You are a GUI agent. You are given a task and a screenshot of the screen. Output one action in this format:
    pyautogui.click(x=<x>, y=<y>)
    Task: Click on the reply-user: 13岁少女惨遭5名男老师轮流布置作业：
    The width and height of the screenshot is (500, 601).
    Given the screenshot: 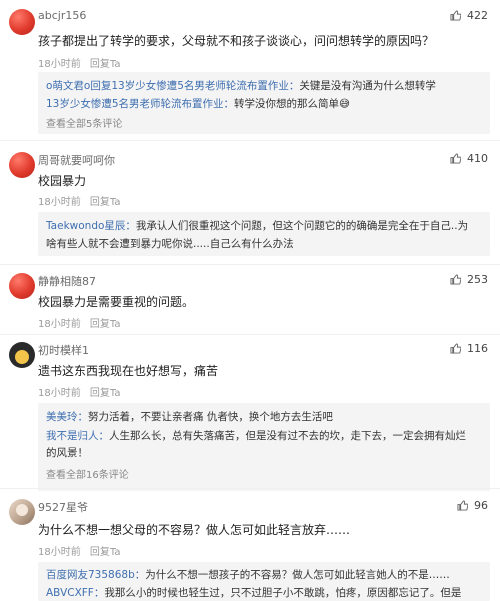 What is the action you would take?
    pyautogui.click(x=140, y=104)
    